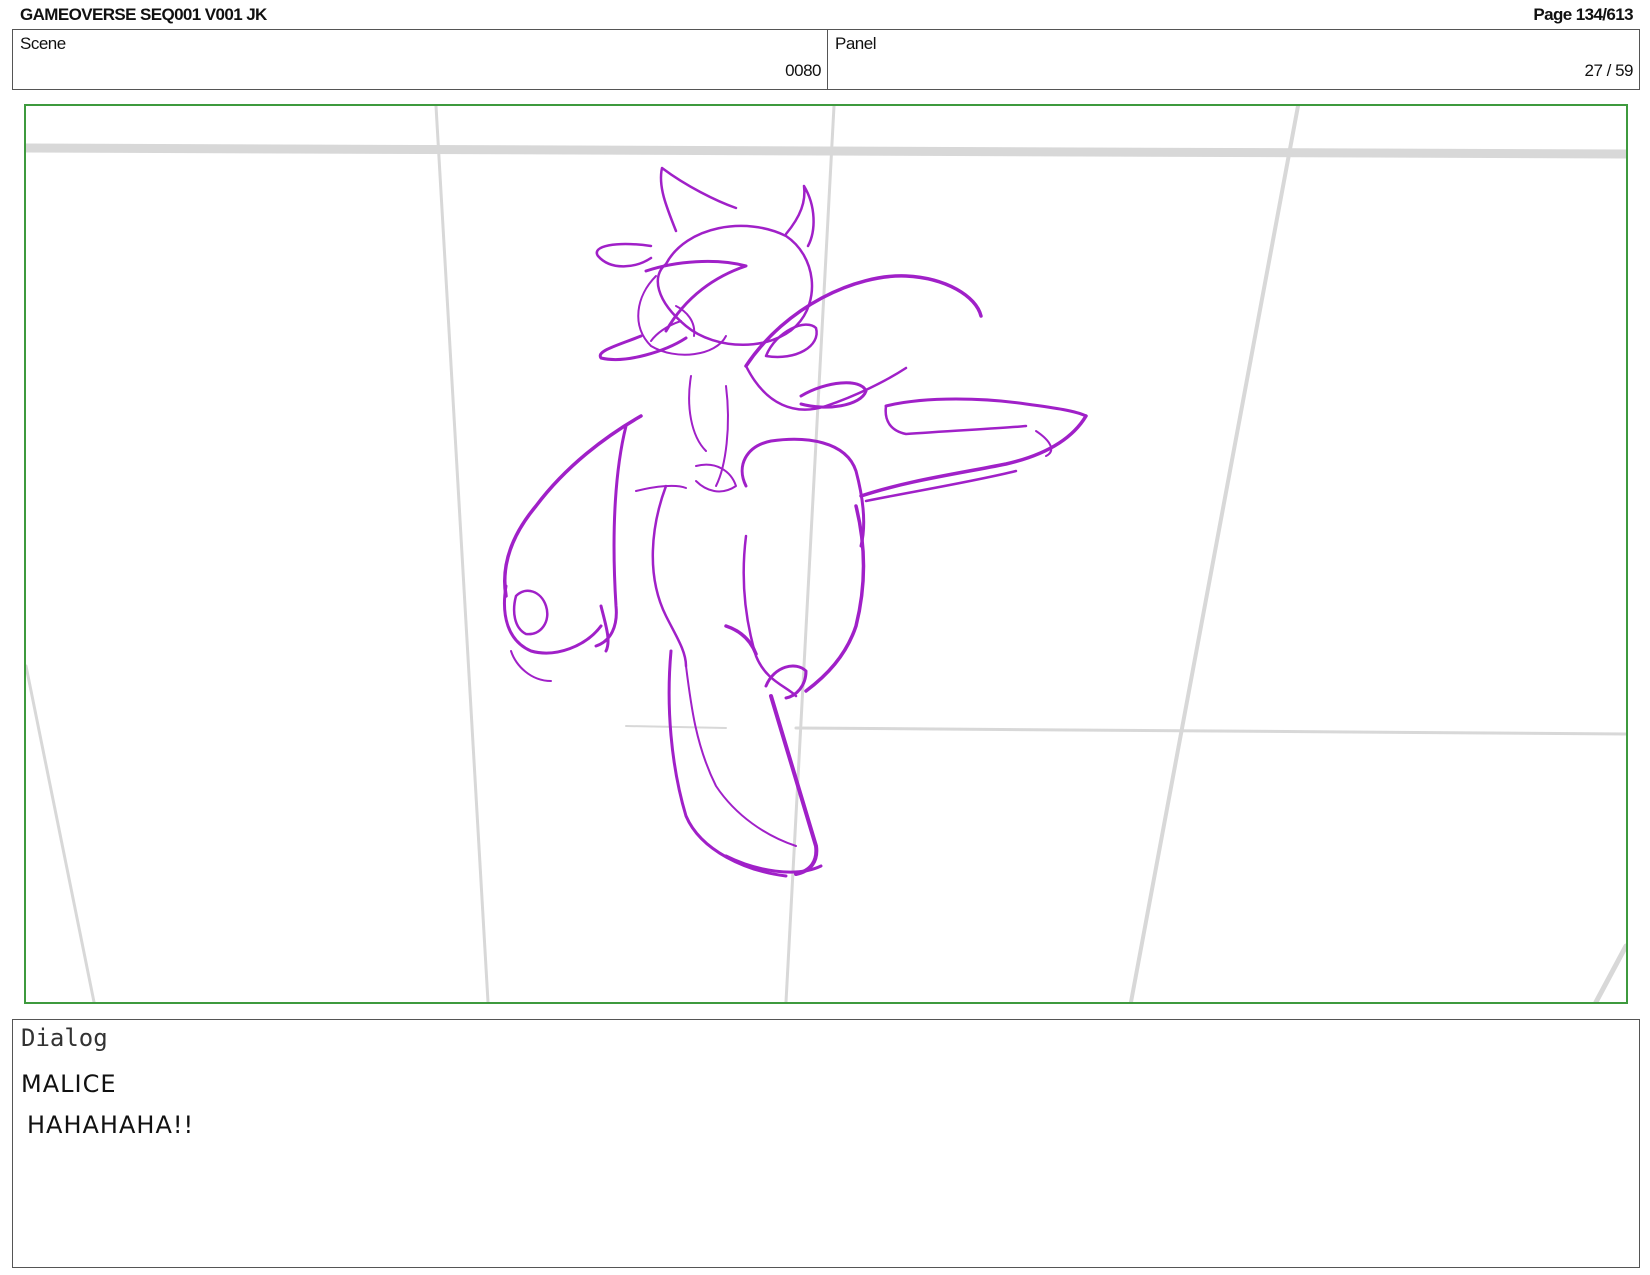 The height and width of the screenshot is (1275, 1650). I want to click on panel-number: 27 / 59, so click(1609, 70).